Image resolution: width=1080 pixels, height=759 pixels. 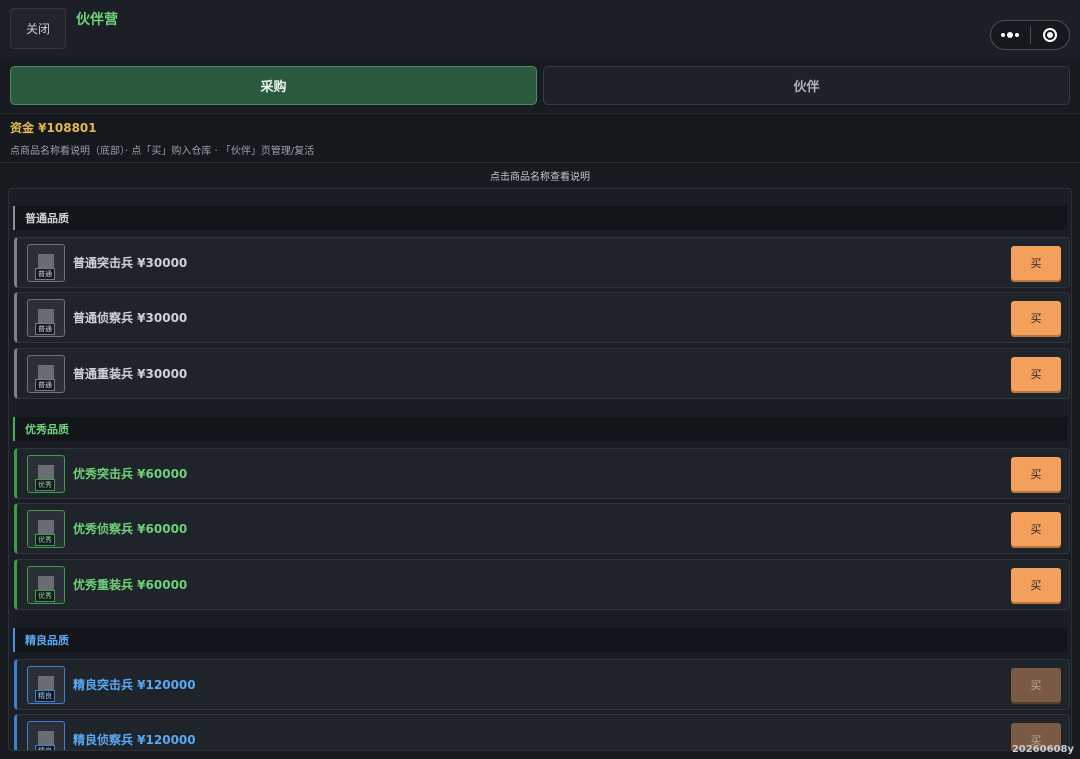 What do you see at coordinates (130, 584) in the screenshot?
I see `item-name: 优秀重装兵 ¥60000` at bounding box center [130, 584].